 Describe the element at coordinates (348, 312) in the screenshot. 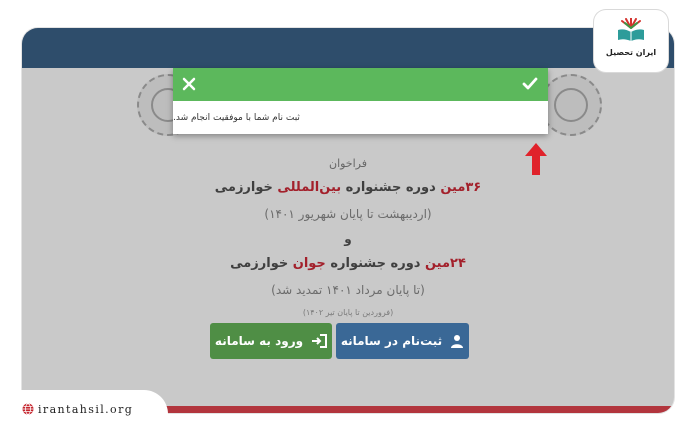

I see `small-note: (فروردین تا پایان تیر ۱۴۰۲)` at that location.